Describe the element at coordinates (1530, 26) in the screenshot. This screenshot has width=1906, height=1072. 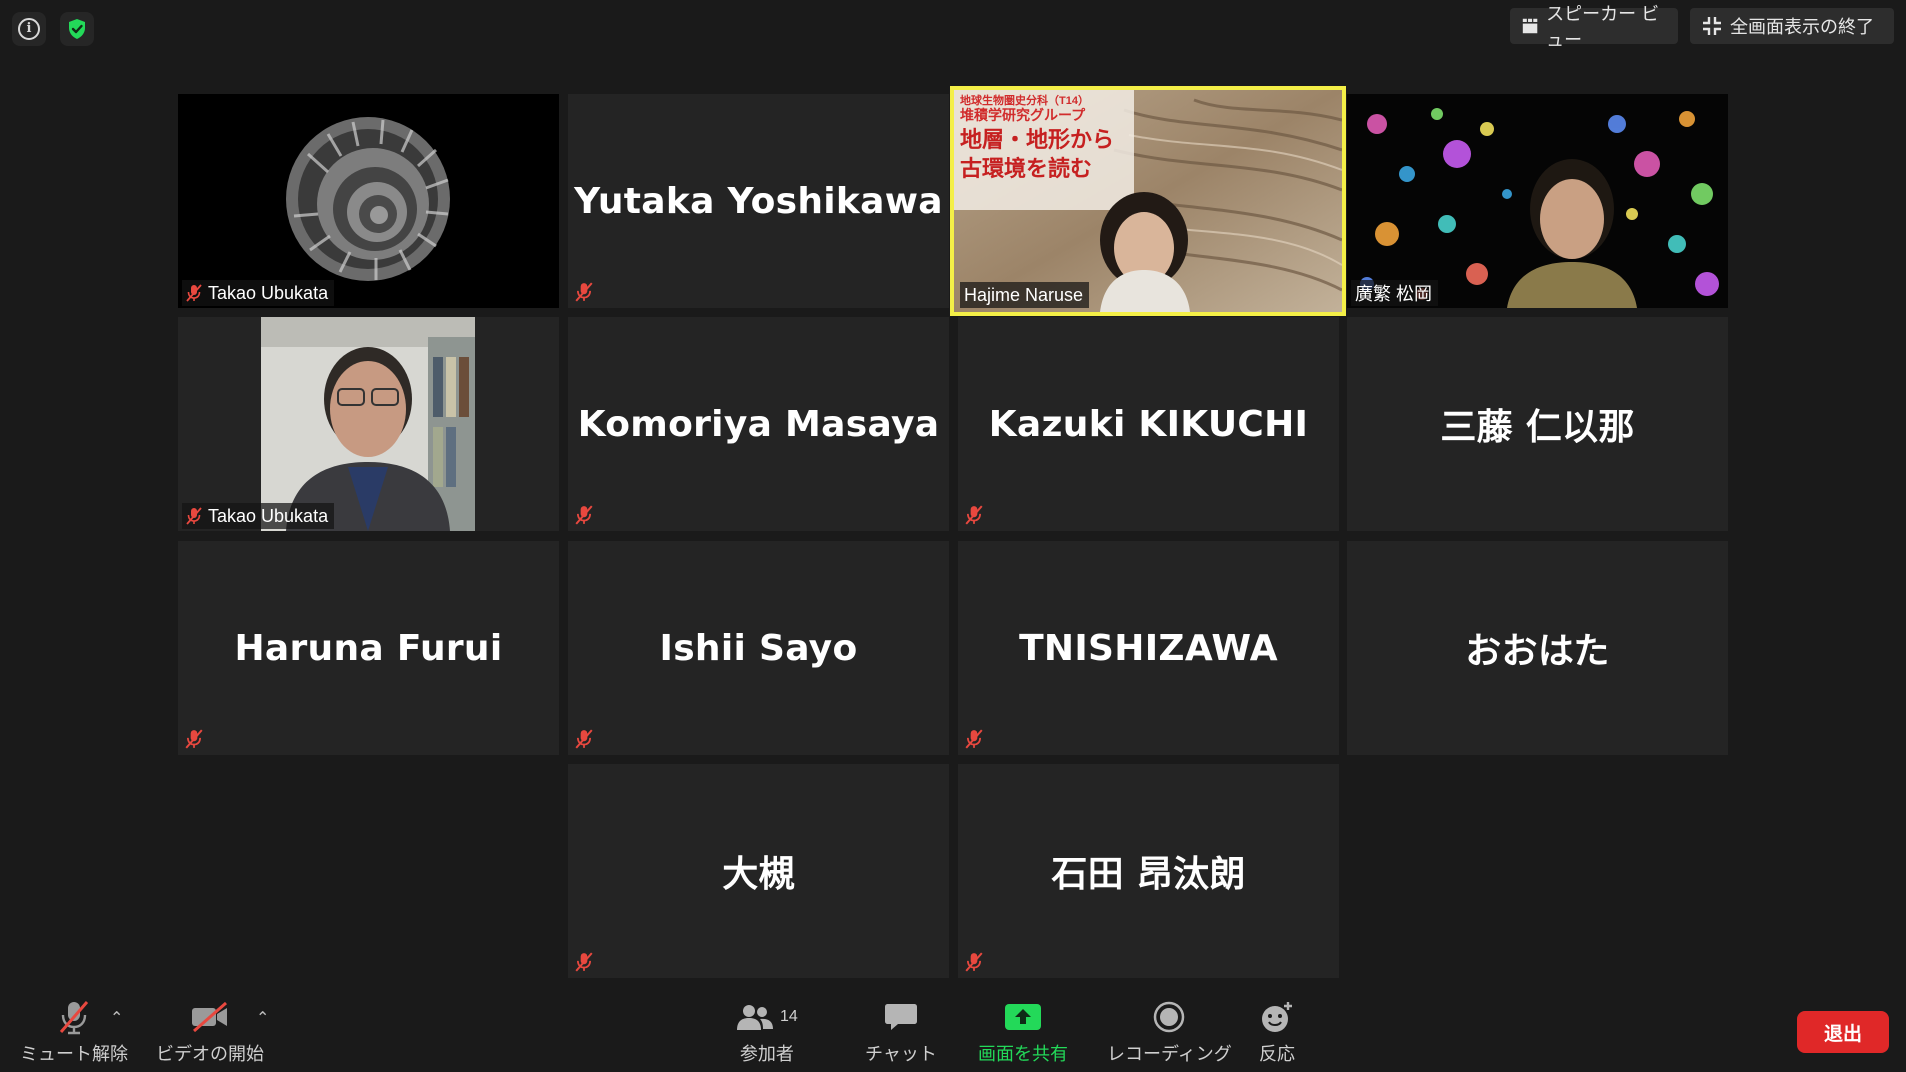
I see `speaker-view-icon` at that location.